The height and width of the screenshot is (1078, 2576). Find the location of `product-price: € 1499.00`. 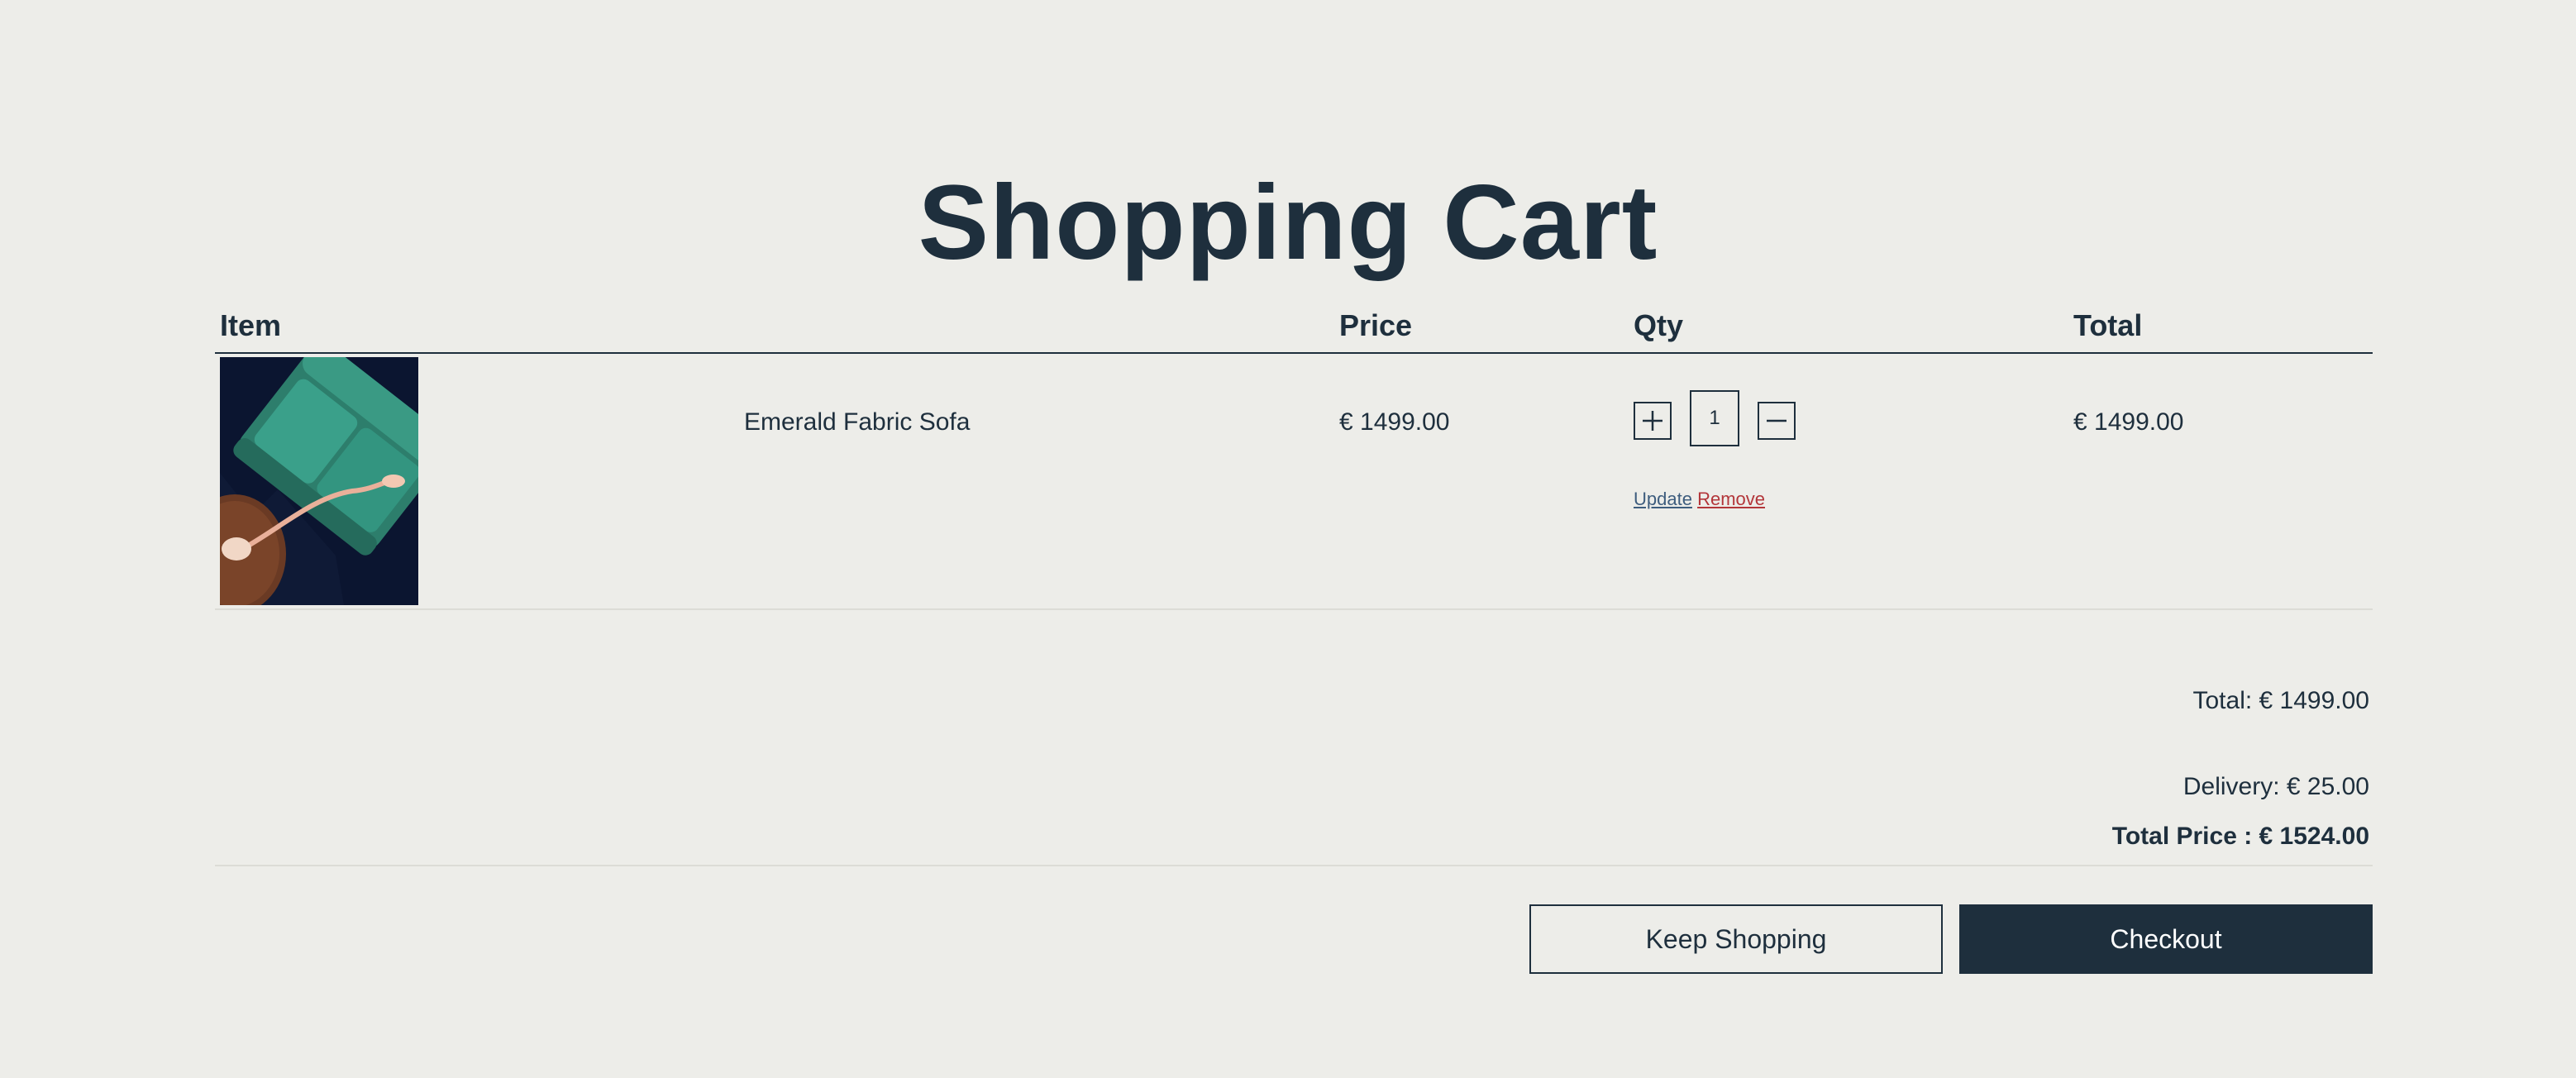

product-price: € 1499.00 is located at coordinates (1394, 422).